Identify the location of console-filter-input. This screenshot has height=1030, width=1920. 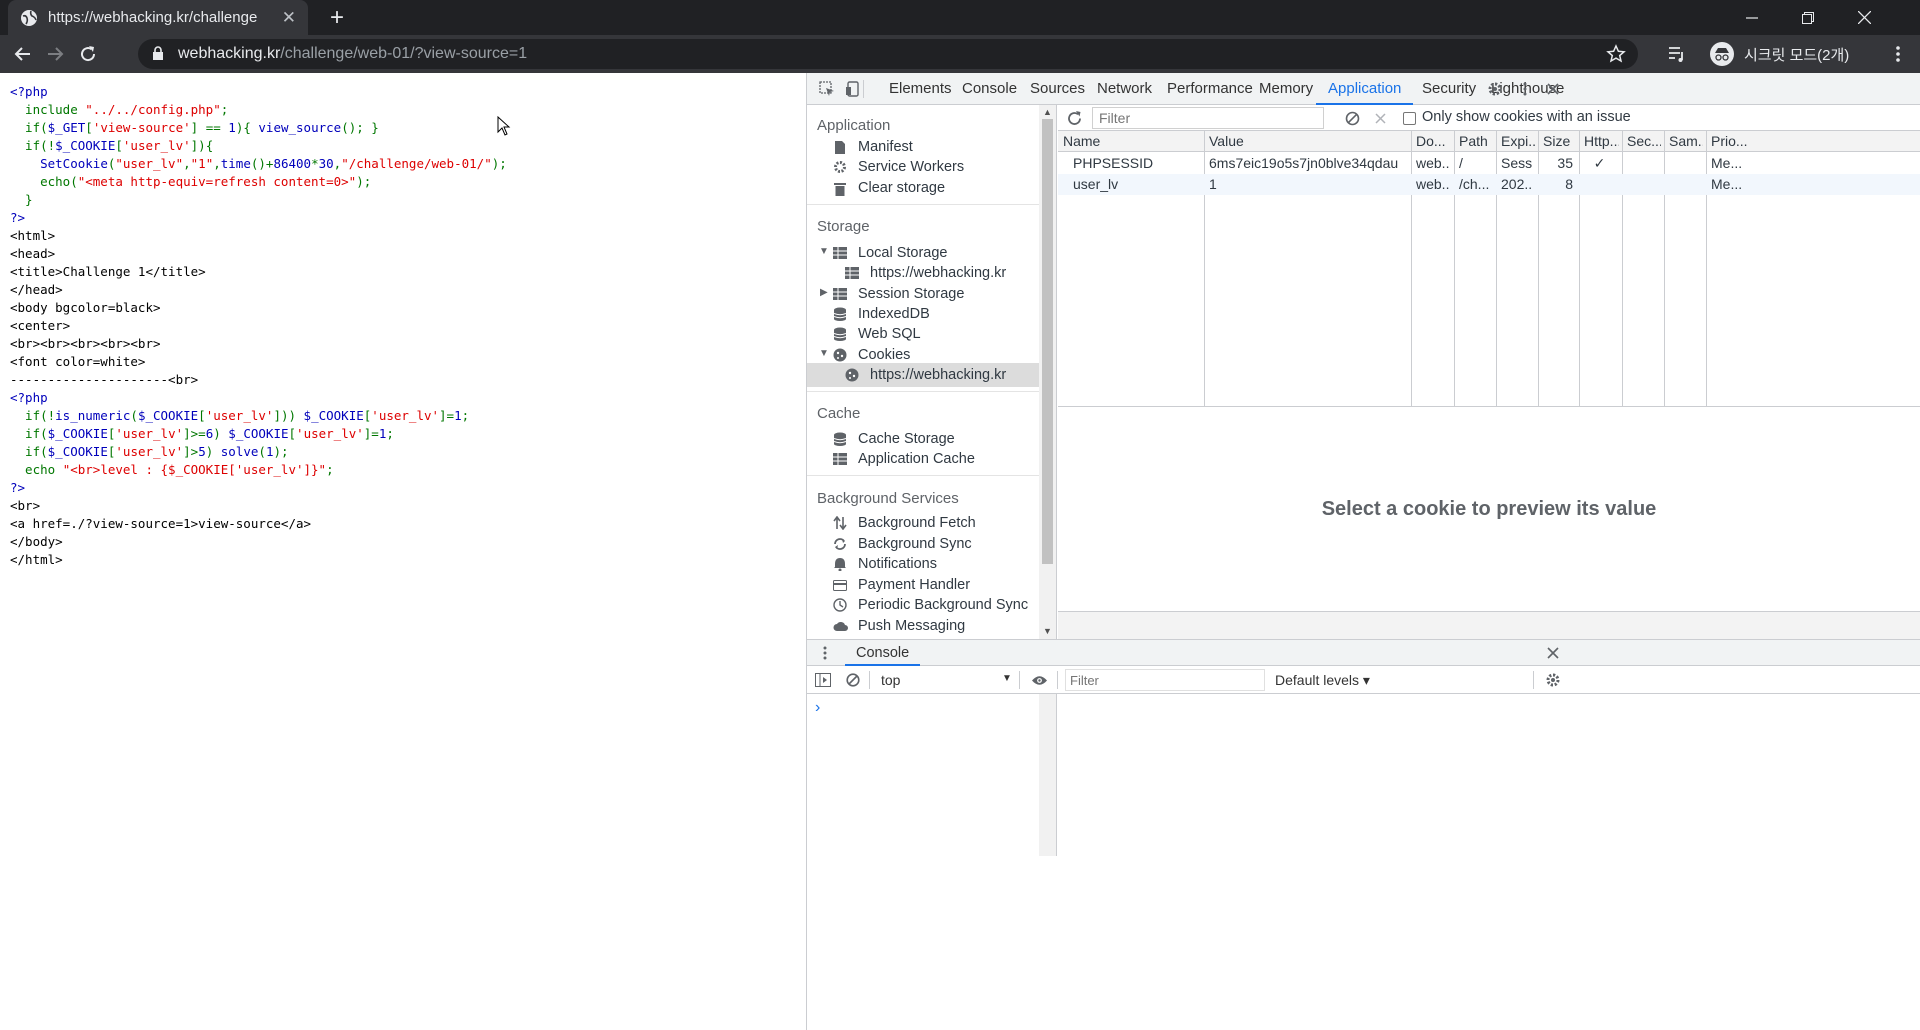
(1165, 680).